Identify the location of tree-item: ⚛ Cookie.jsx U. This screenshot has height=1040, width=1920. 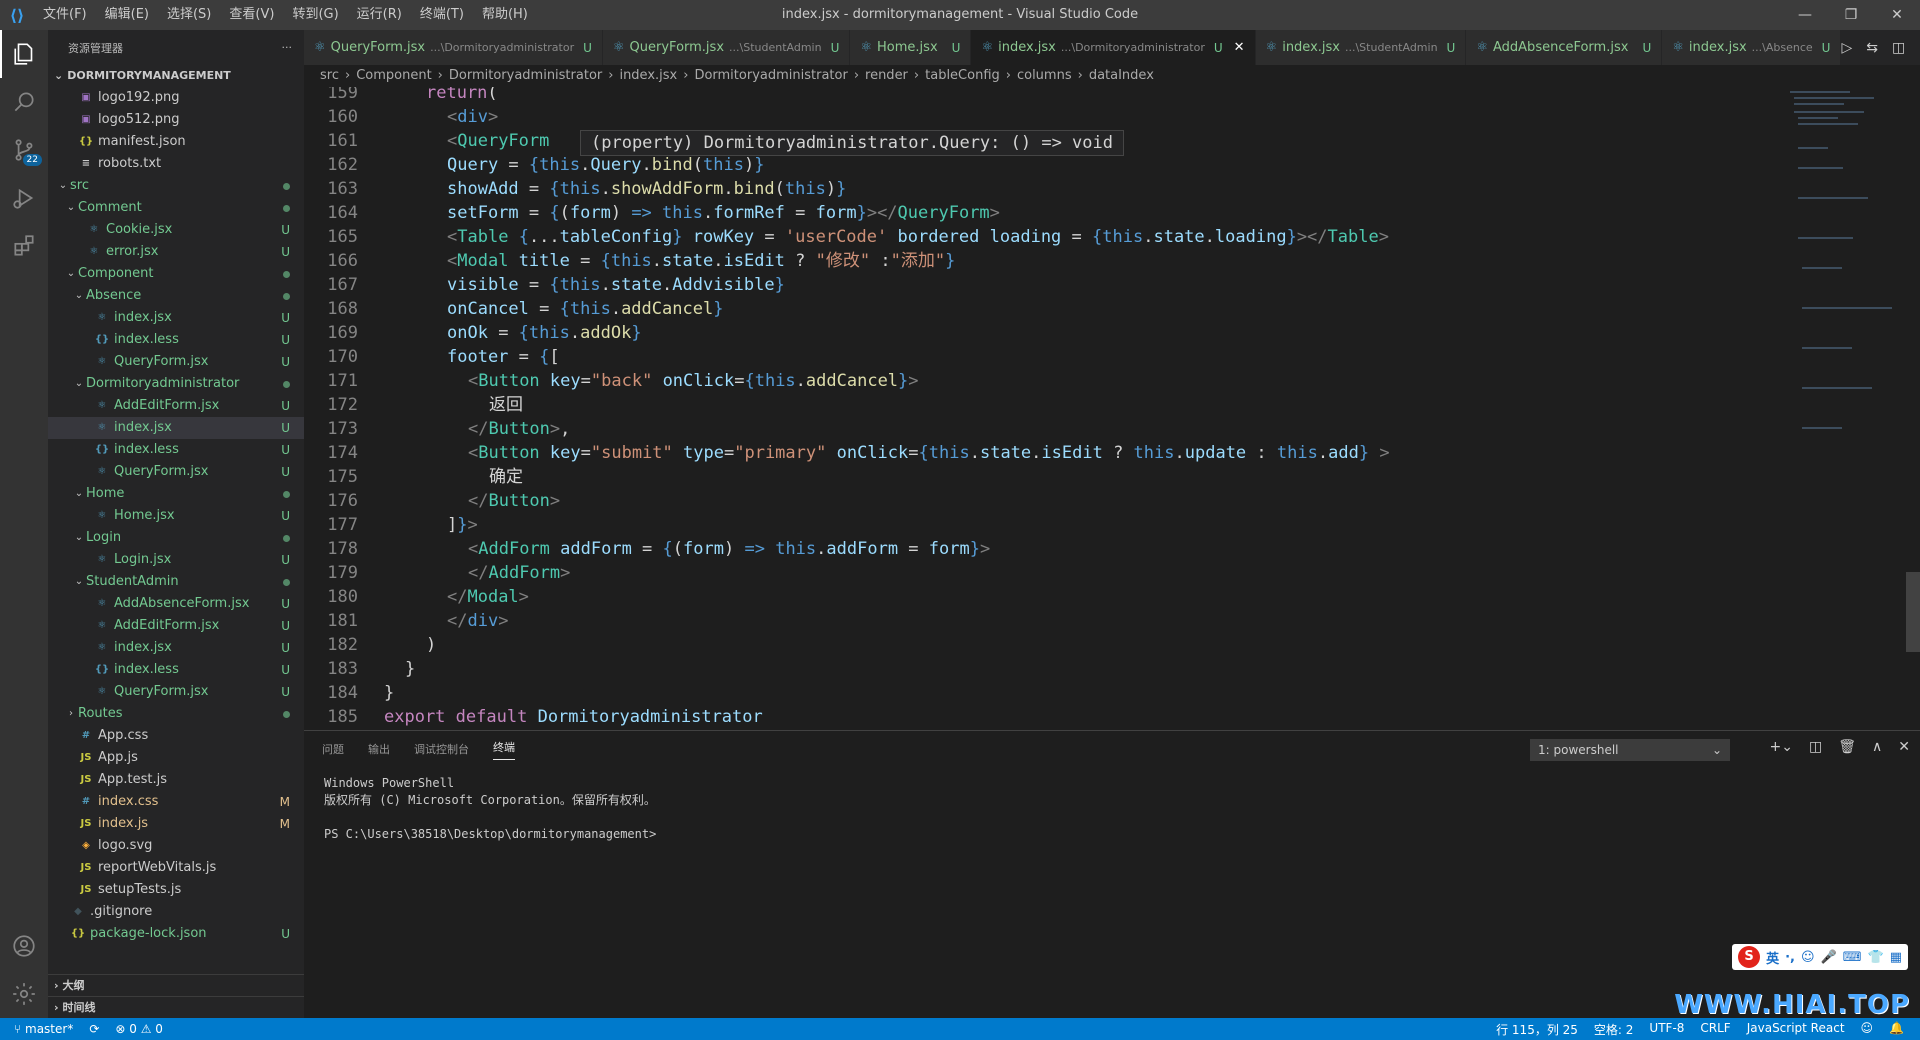
(176, 230).